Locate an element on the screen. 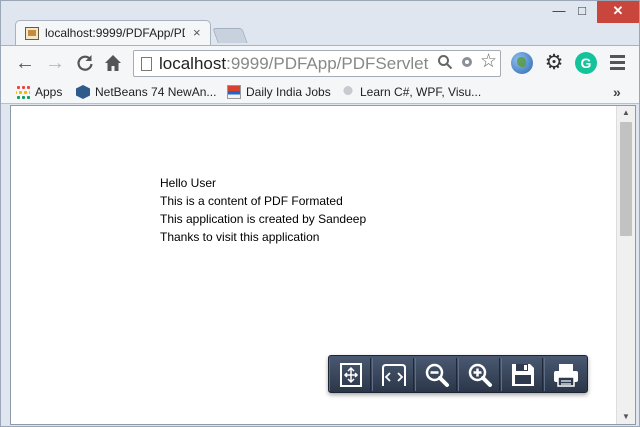 Image resolution: width=640 pixels, height=427 pixels. star-icon: ☆ is located at coordinates (488, 62).